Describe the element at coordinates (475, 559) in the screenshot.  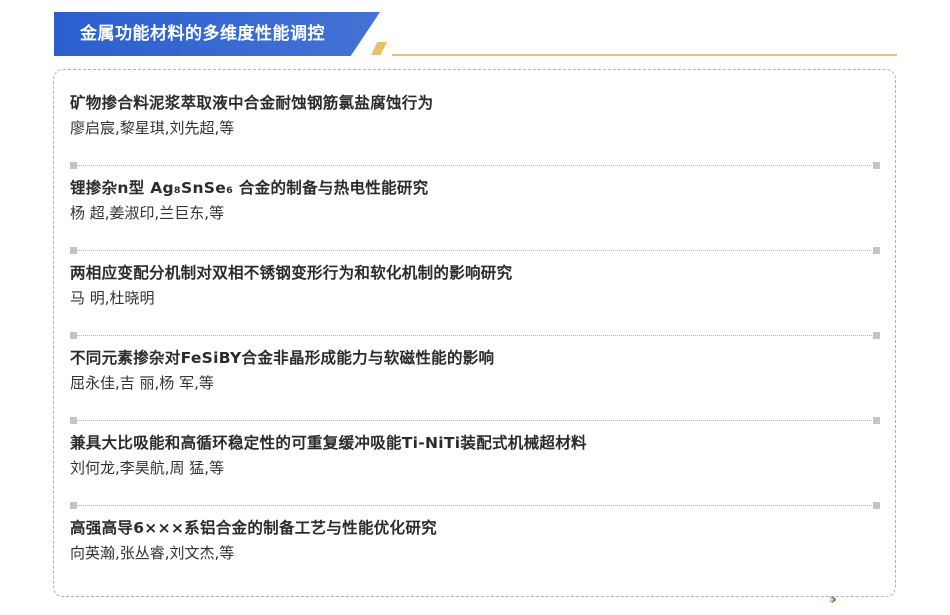
I see `article-item: 高强高导6×××系铝合金的制备工艺与性能优化研究 向英瀚,张丛睿,刘文杰,等` at that location.